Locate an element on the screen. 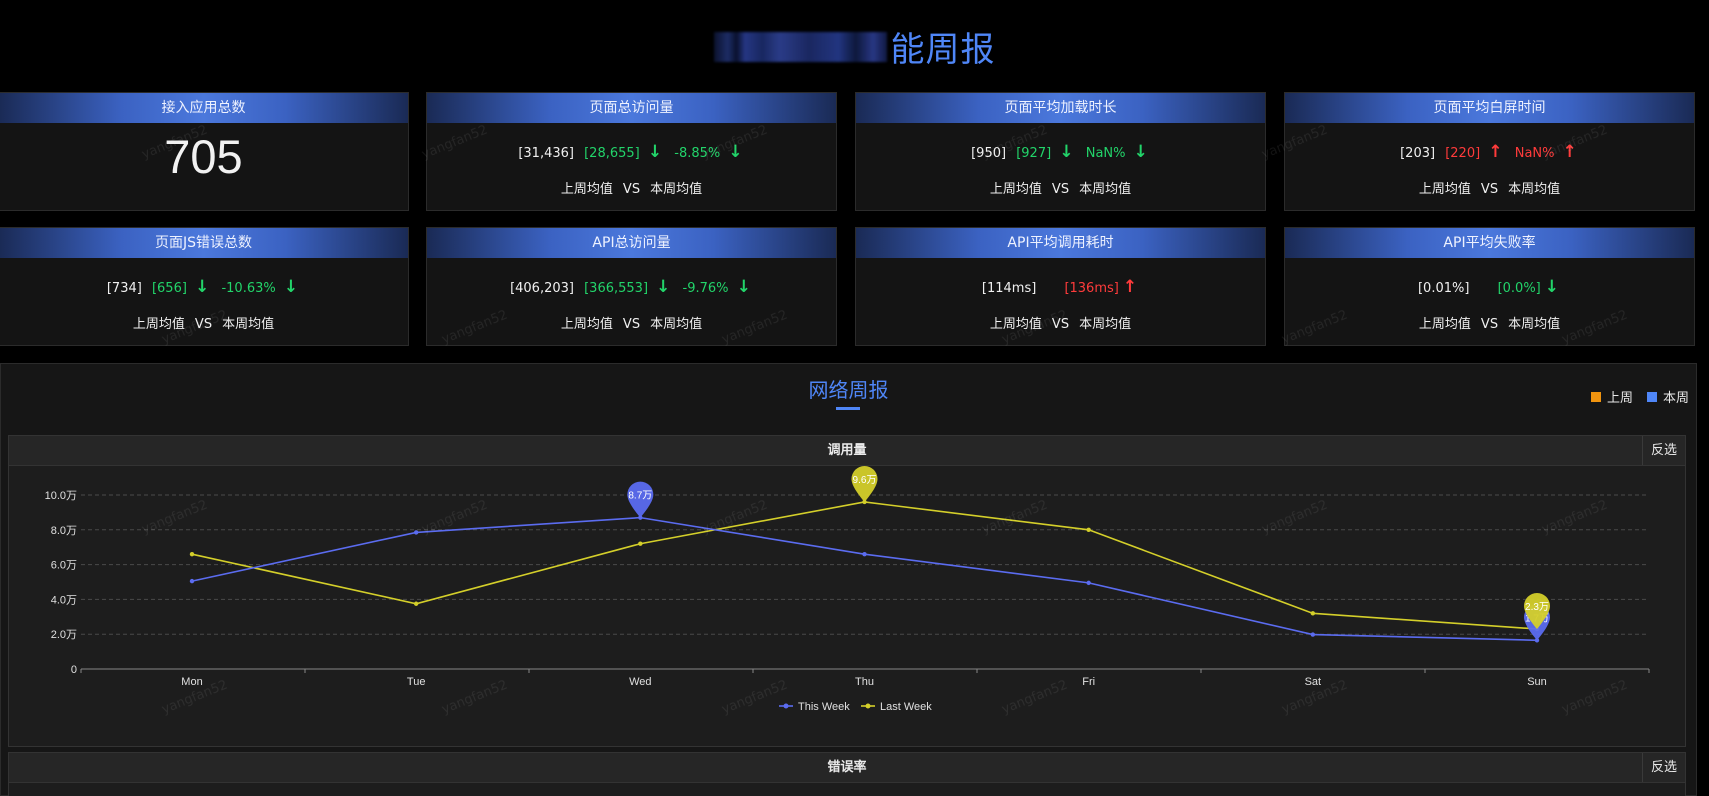 This screenshot has height=796, width=1709. legend-swatch is located at coordinates (1651, 396).